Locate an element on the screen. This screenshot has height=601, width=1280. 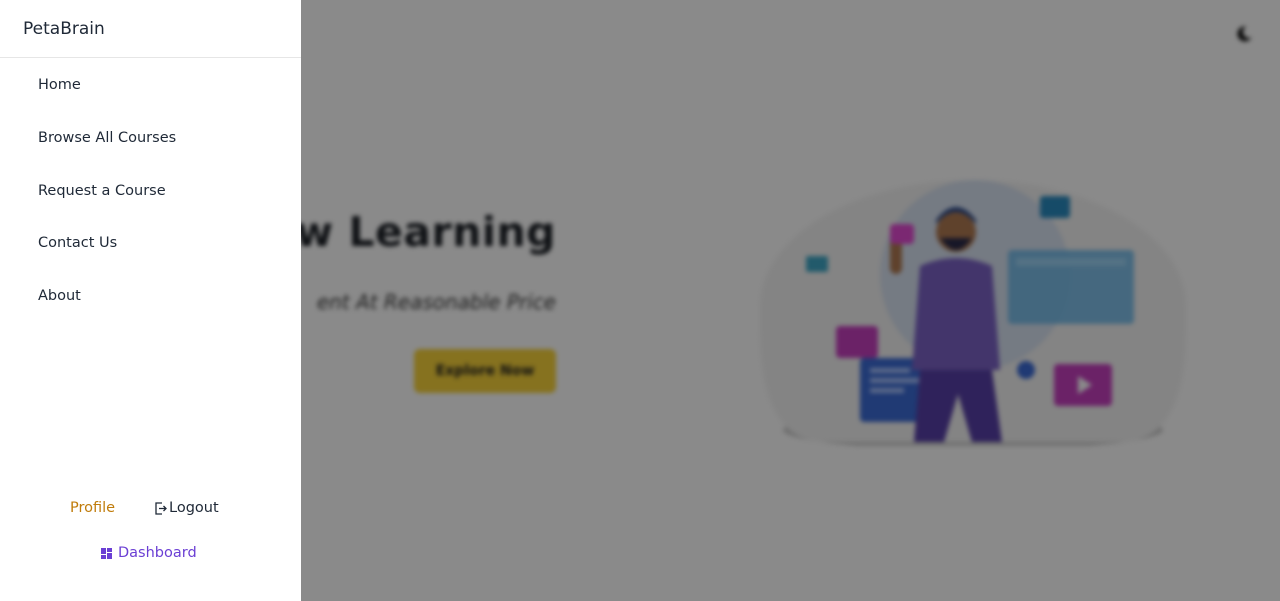
dashboard-link: Dashboard is located at coordinates (148, 553).